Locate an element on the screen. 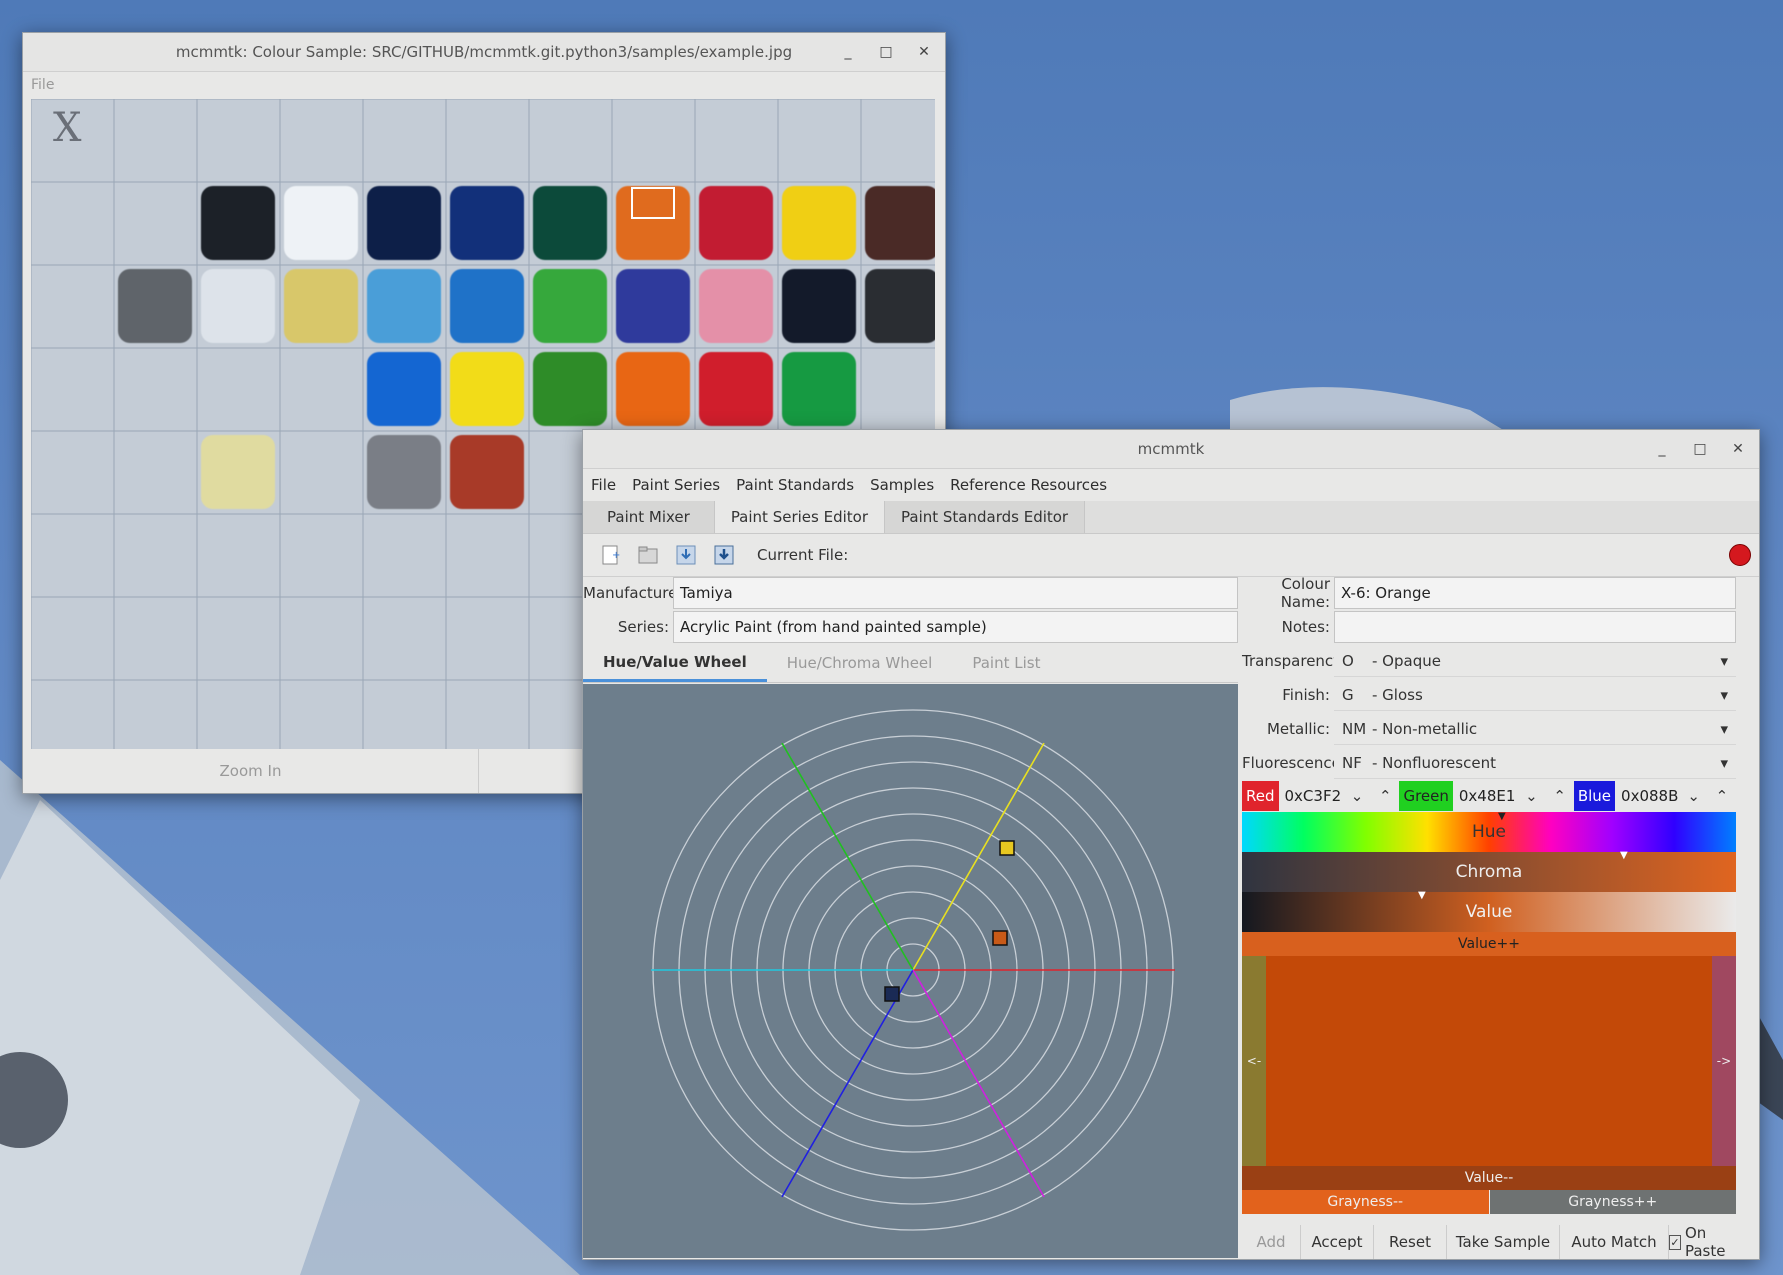 The height and width of the screenshot is (1275, 1783). finish-value: - Gloss is located at coordinates (1397, 694).